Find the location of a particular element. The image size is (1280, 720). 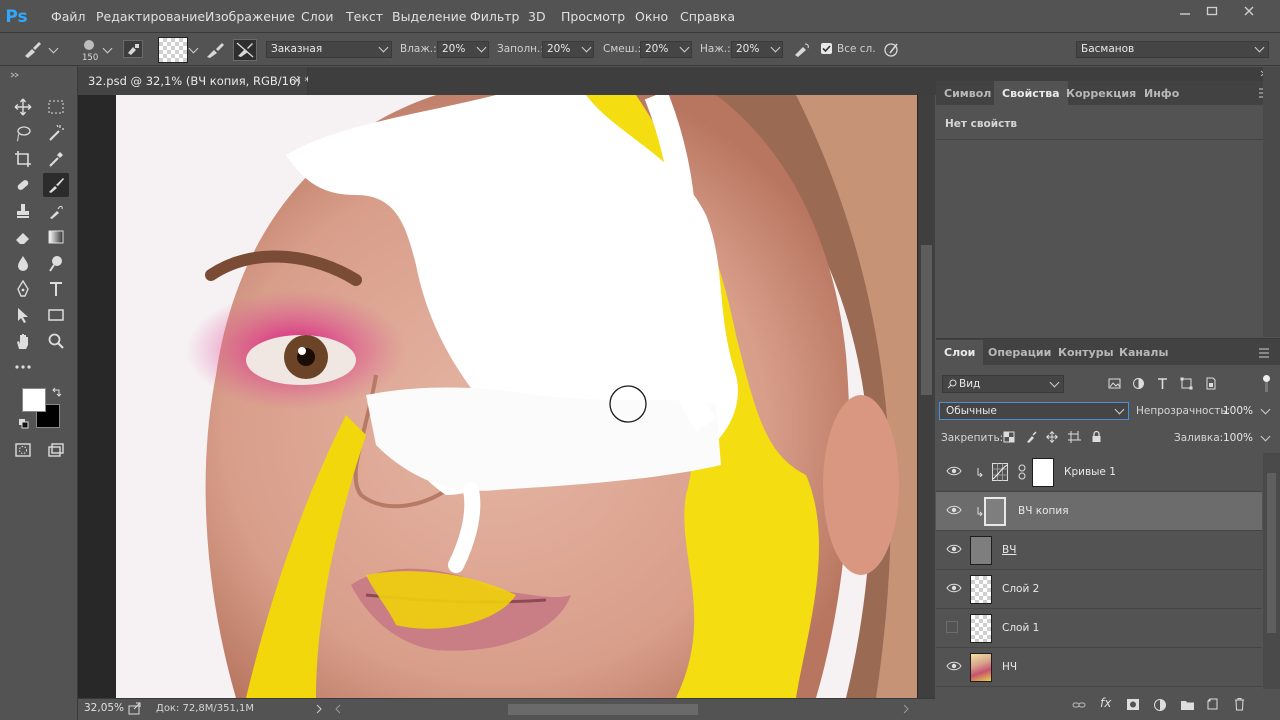

status-menu-chevron-icon is located at coordinates (319, 709).